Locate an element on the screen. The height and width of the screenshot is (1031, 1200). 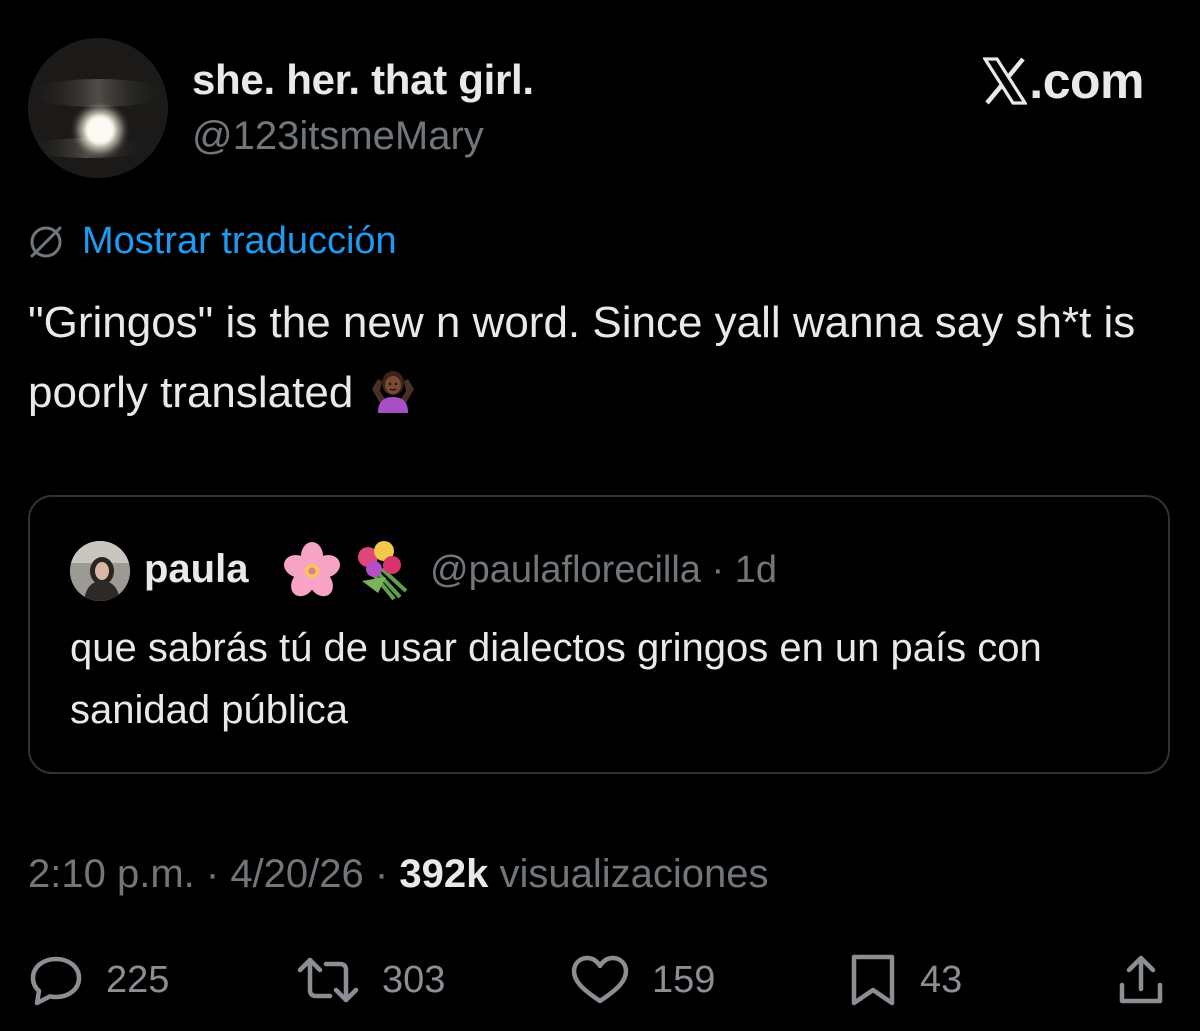
bookmark-button: 43 is located at coordinates (905, 980).